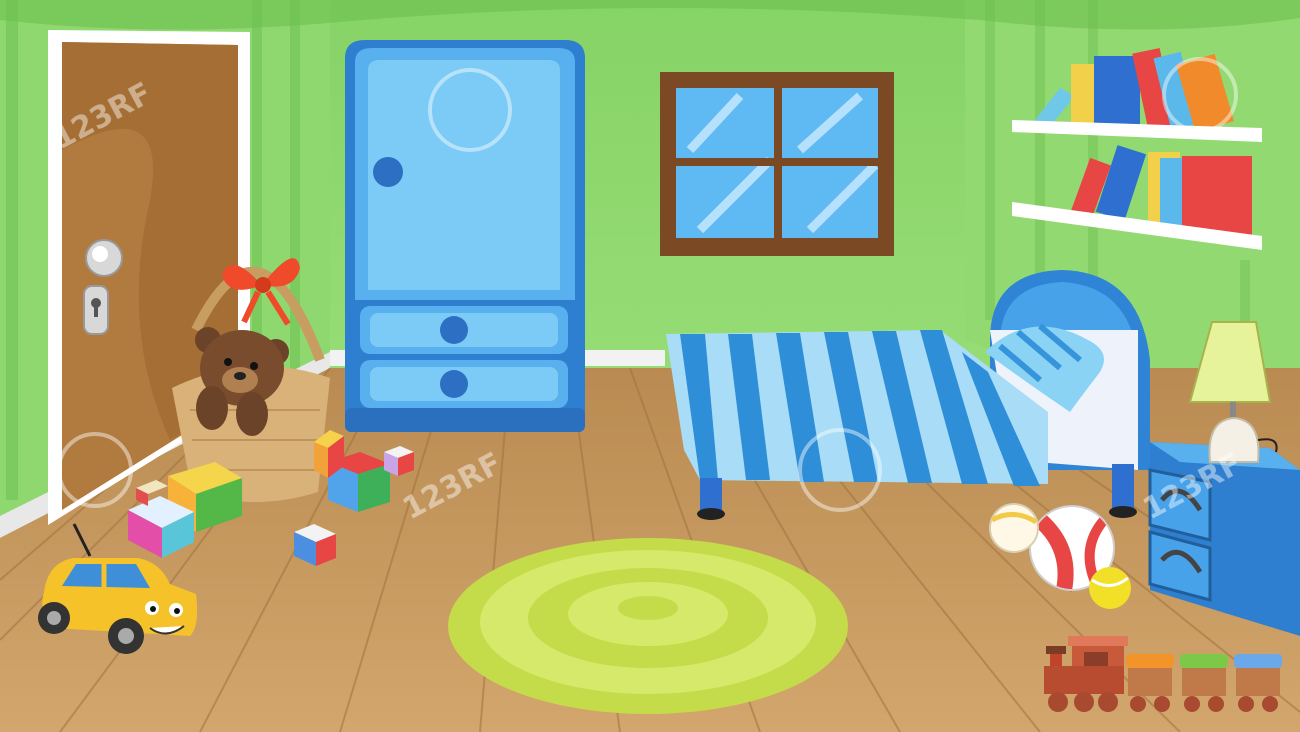  What do you see at coordinates (1014, 528) in the screenshot?
I see `small-ball` at bounding box center [1014, 528].